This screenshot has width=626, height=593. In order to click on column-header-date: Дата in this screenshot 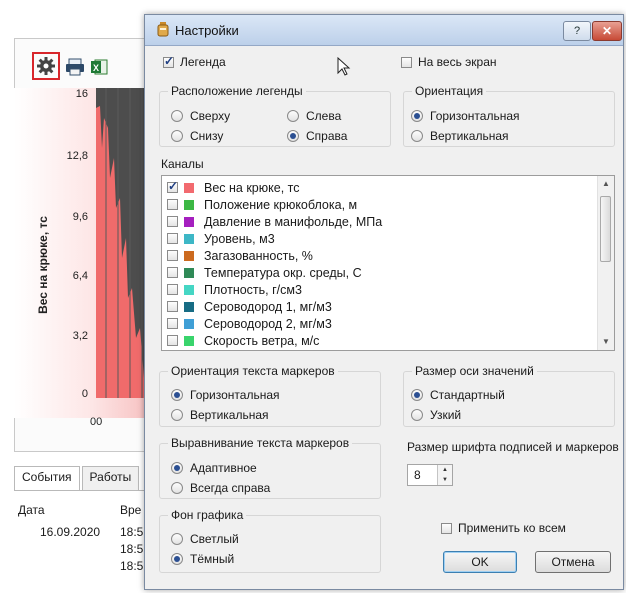, I will do `click(31, 510)`.